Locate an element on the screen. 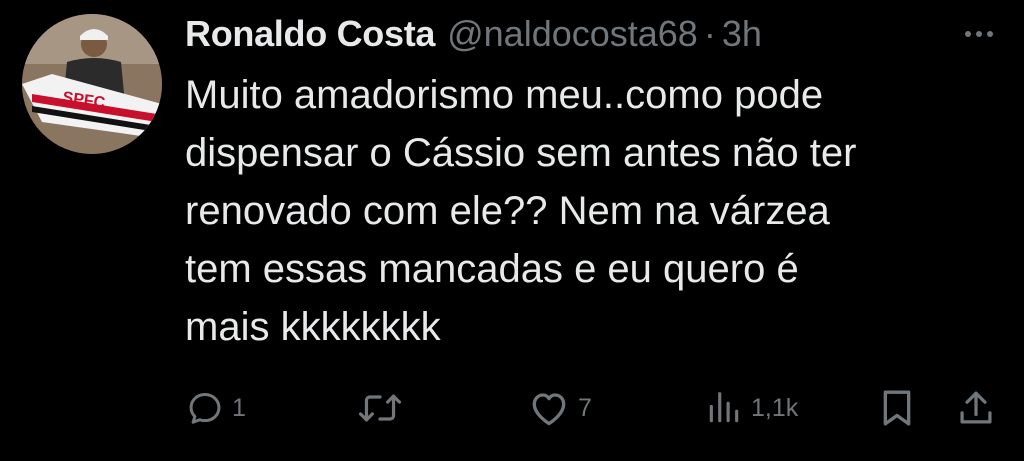 The width and height of the screenshot is (1024, 461). like-button: 7 is located at coordinates (560, 408).